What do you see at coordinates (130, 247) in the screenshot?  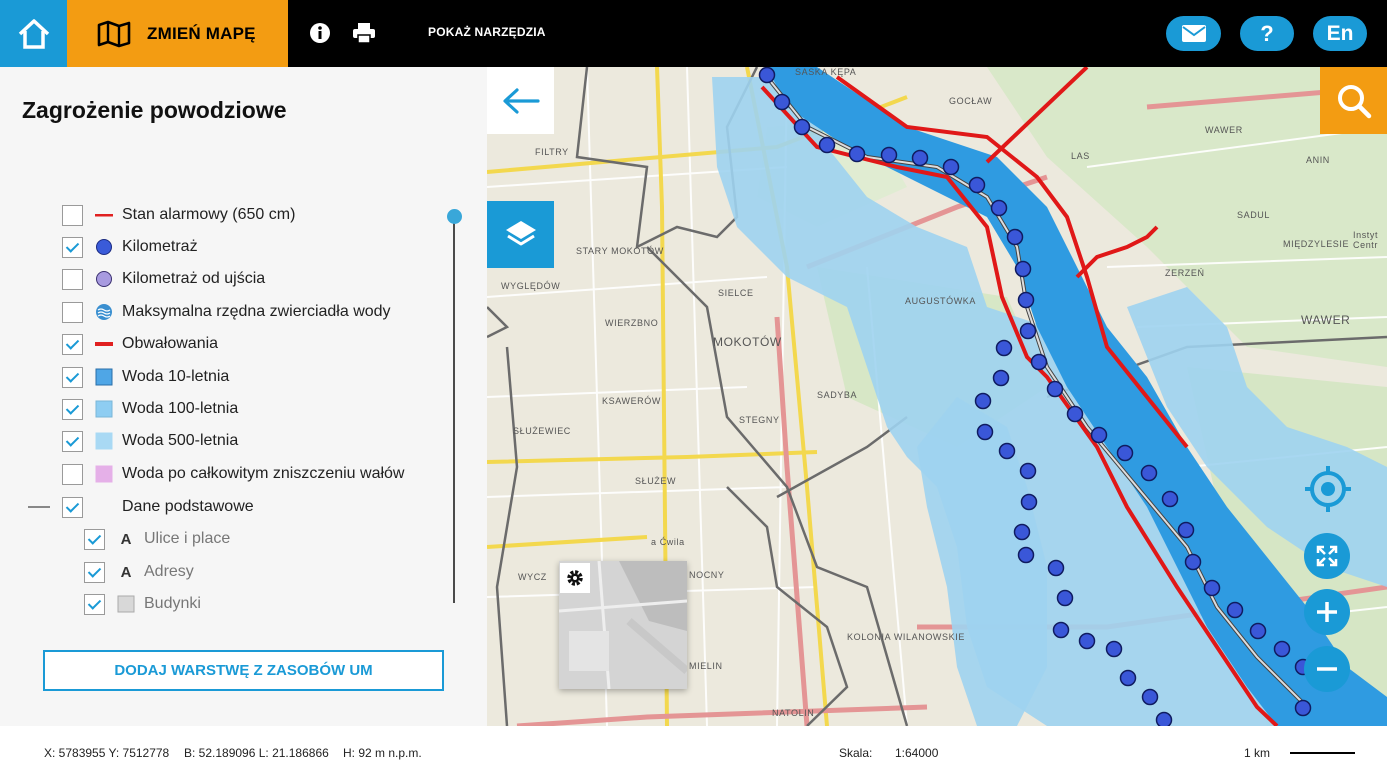 I see `layer-row-kilometers: Kilometraż` at bounding box center [130, 247].